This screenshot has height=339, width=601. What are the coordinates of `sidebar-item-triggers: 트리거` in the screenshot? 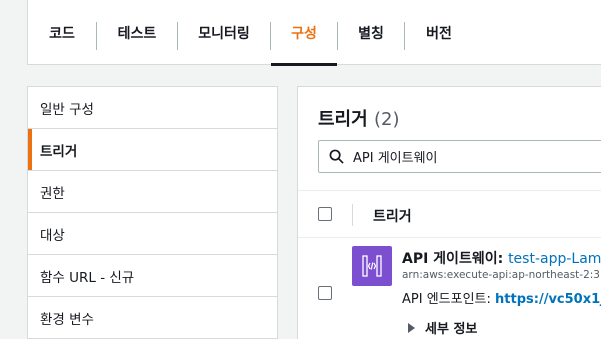 It's located at (152, 150).